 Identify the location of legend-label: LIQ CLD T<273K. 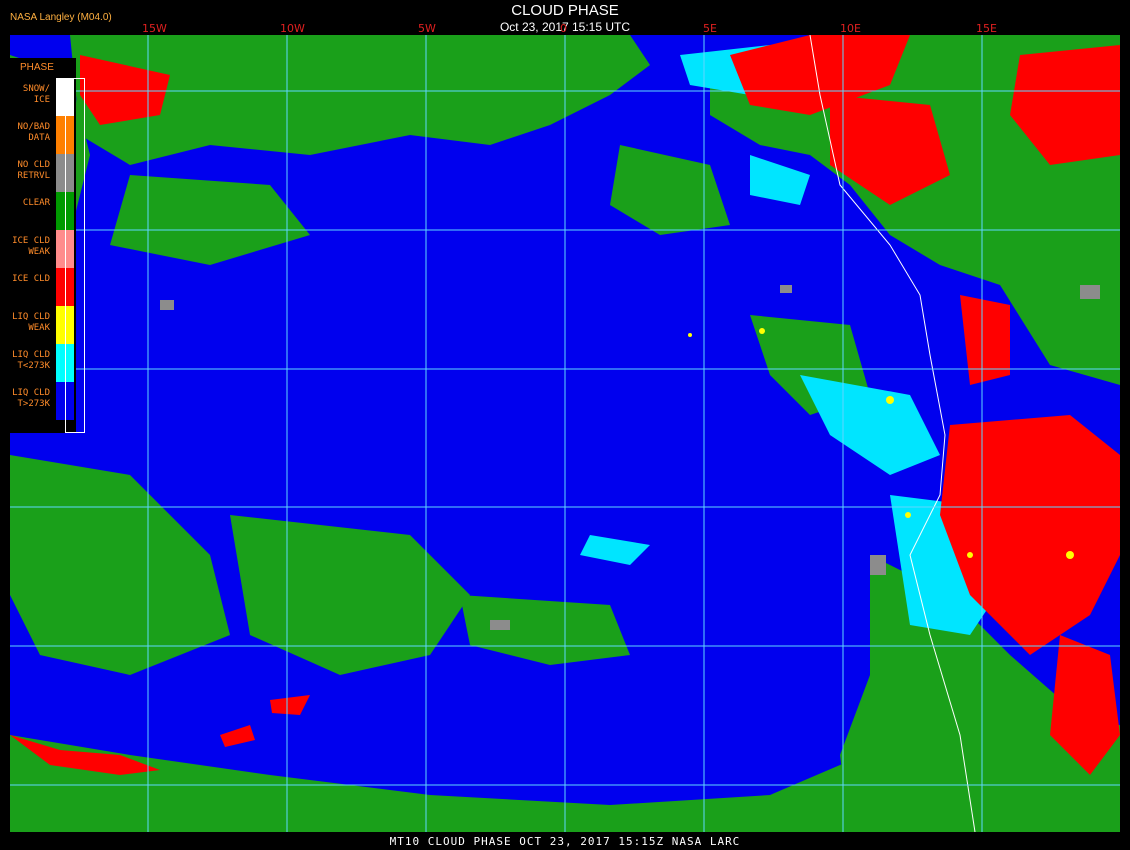
(31, 360).